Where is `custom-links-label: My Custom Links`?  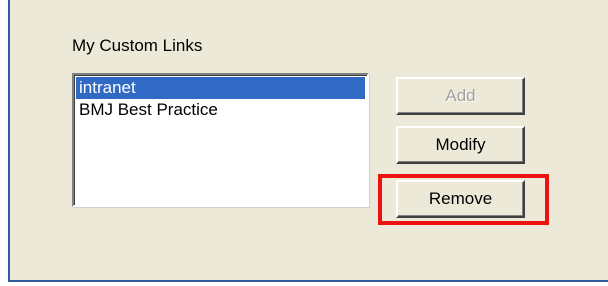 custom-links-label: My Custom Links is located at coordinates (137, 45).